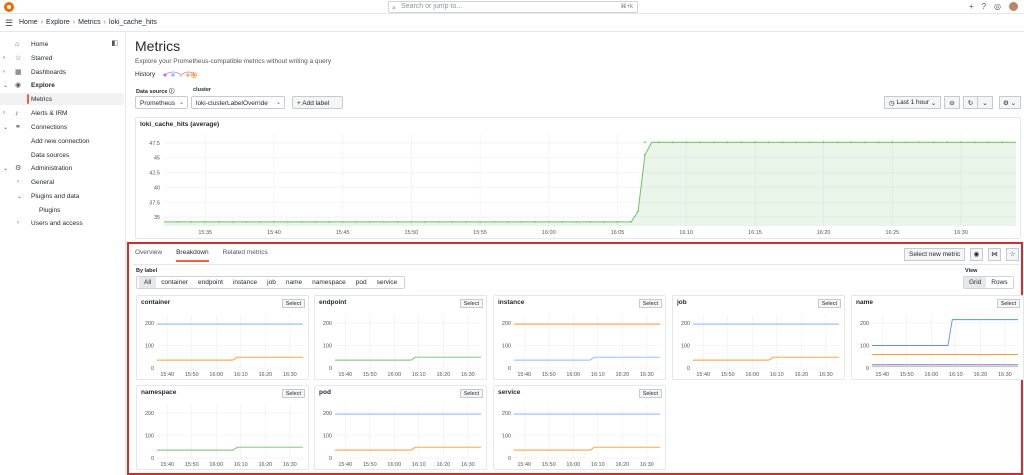 This screenshot has width=1024, height=475. What do you see at coordinates (17, 113) in the screenshot?
I see `bell-icon: ♪` at bounding box center [17, 113].